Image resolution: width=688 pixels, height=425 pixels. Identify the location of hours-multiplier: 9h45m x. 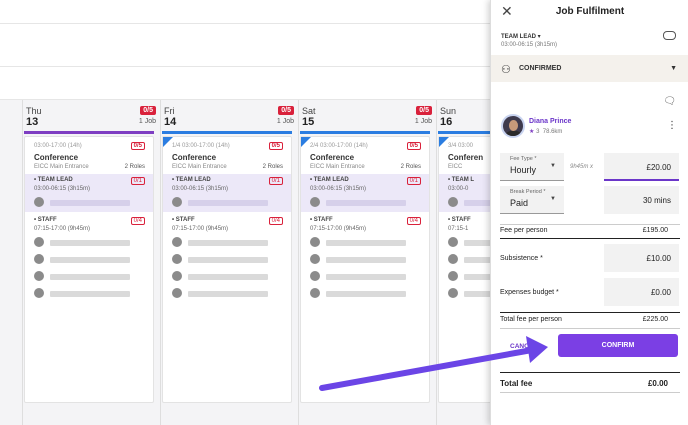
(582, 167).